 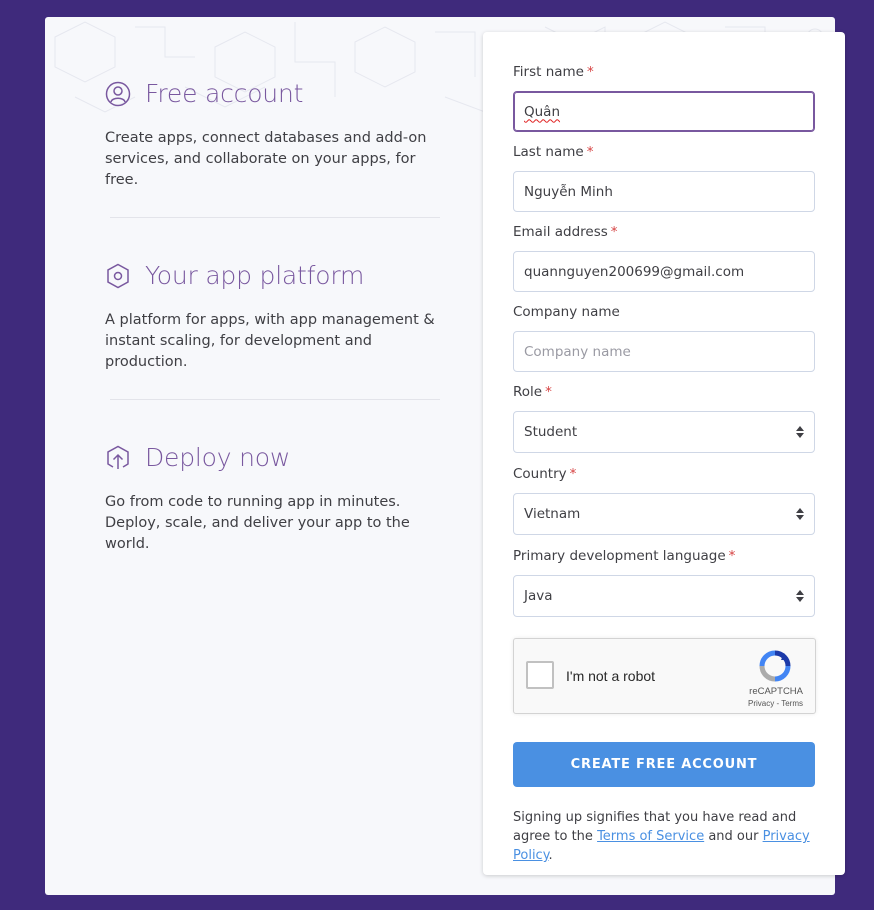 What do you see at coordinates (664, 514) in the screenshot?
I see `country-select: Vietnam` at bounding box center [664, 514].